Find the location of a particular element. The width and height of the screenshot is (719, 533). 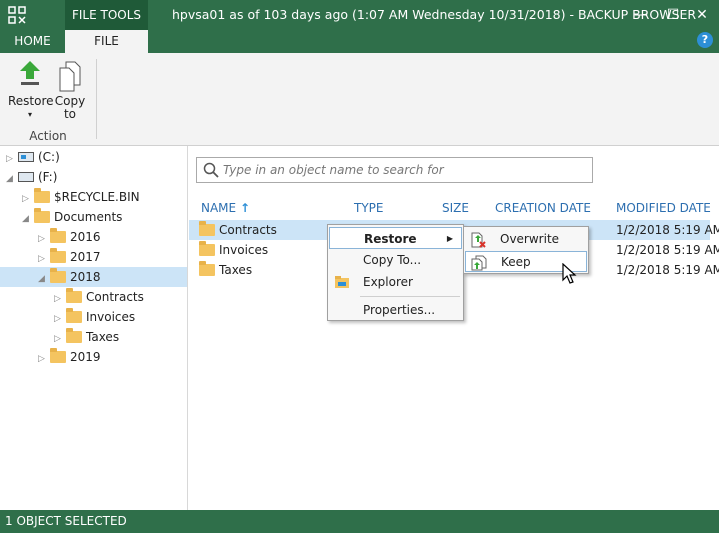

tree-node-label: 2016 is located at coordinates (85, 237).